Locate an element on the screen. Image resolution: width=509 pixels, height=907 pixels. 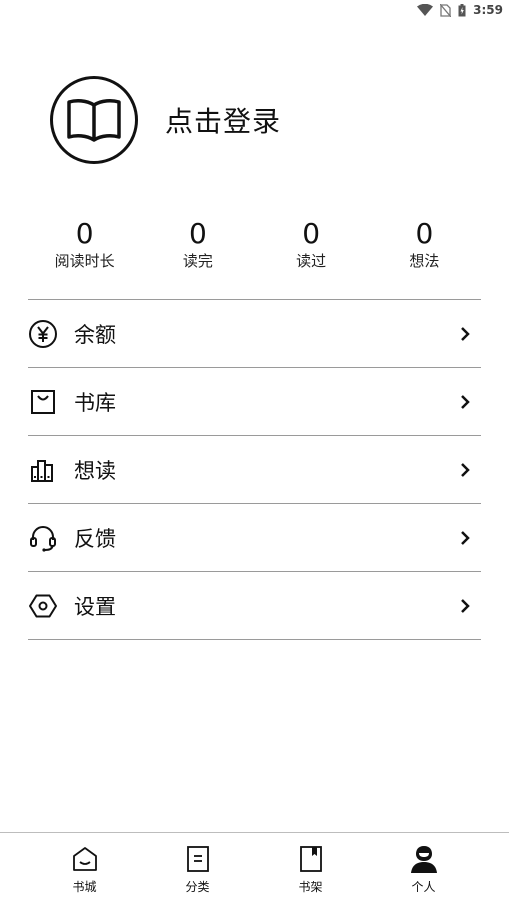
avatar is located at coordinates (94, 120).